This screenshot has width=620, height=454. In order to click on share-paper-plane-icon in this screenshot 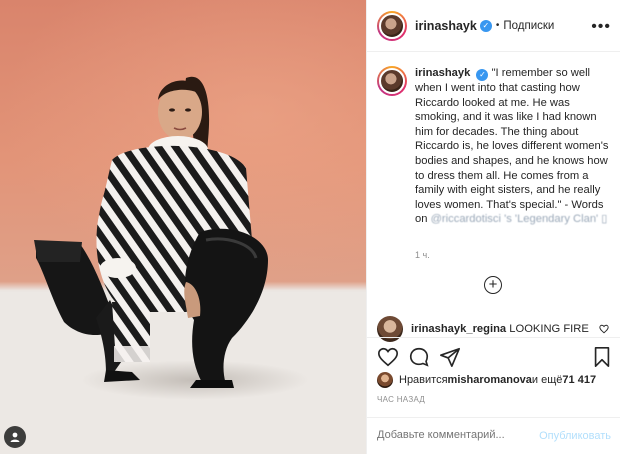, I will do `click(450, 357)`.